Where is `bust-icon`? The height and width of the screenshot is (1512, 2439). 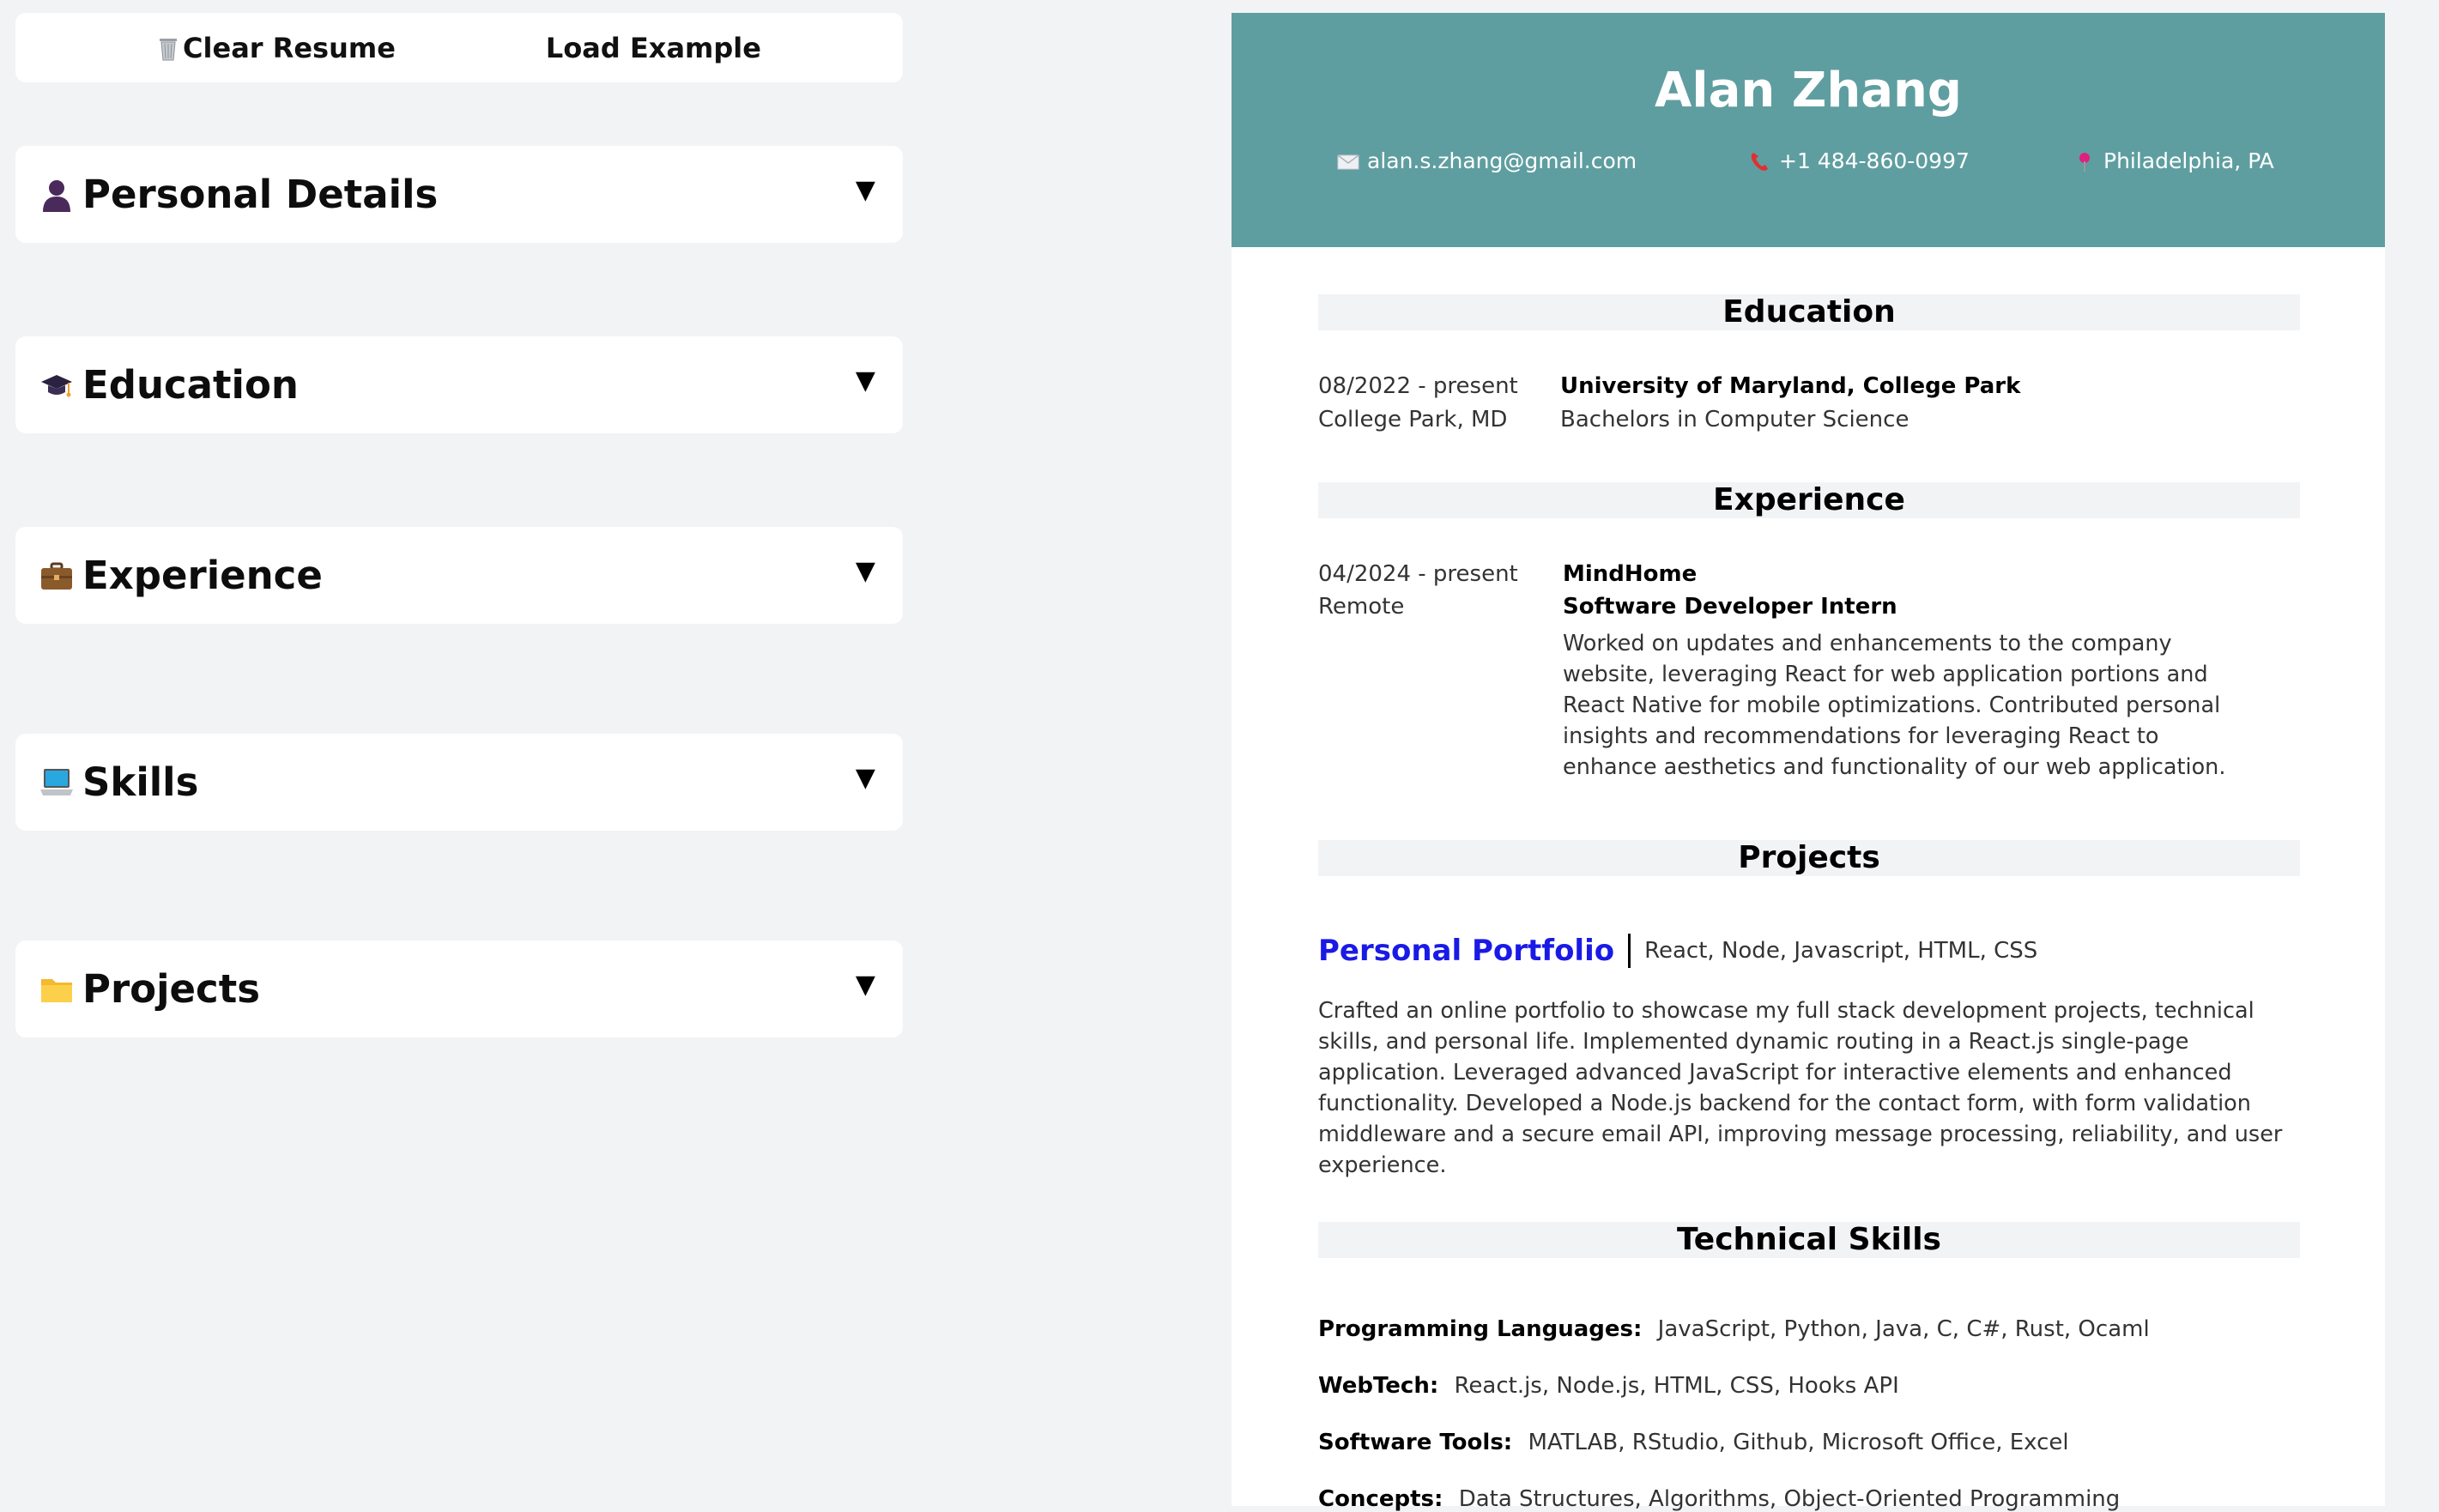
bust-icon is located at coordinates (56, 195).